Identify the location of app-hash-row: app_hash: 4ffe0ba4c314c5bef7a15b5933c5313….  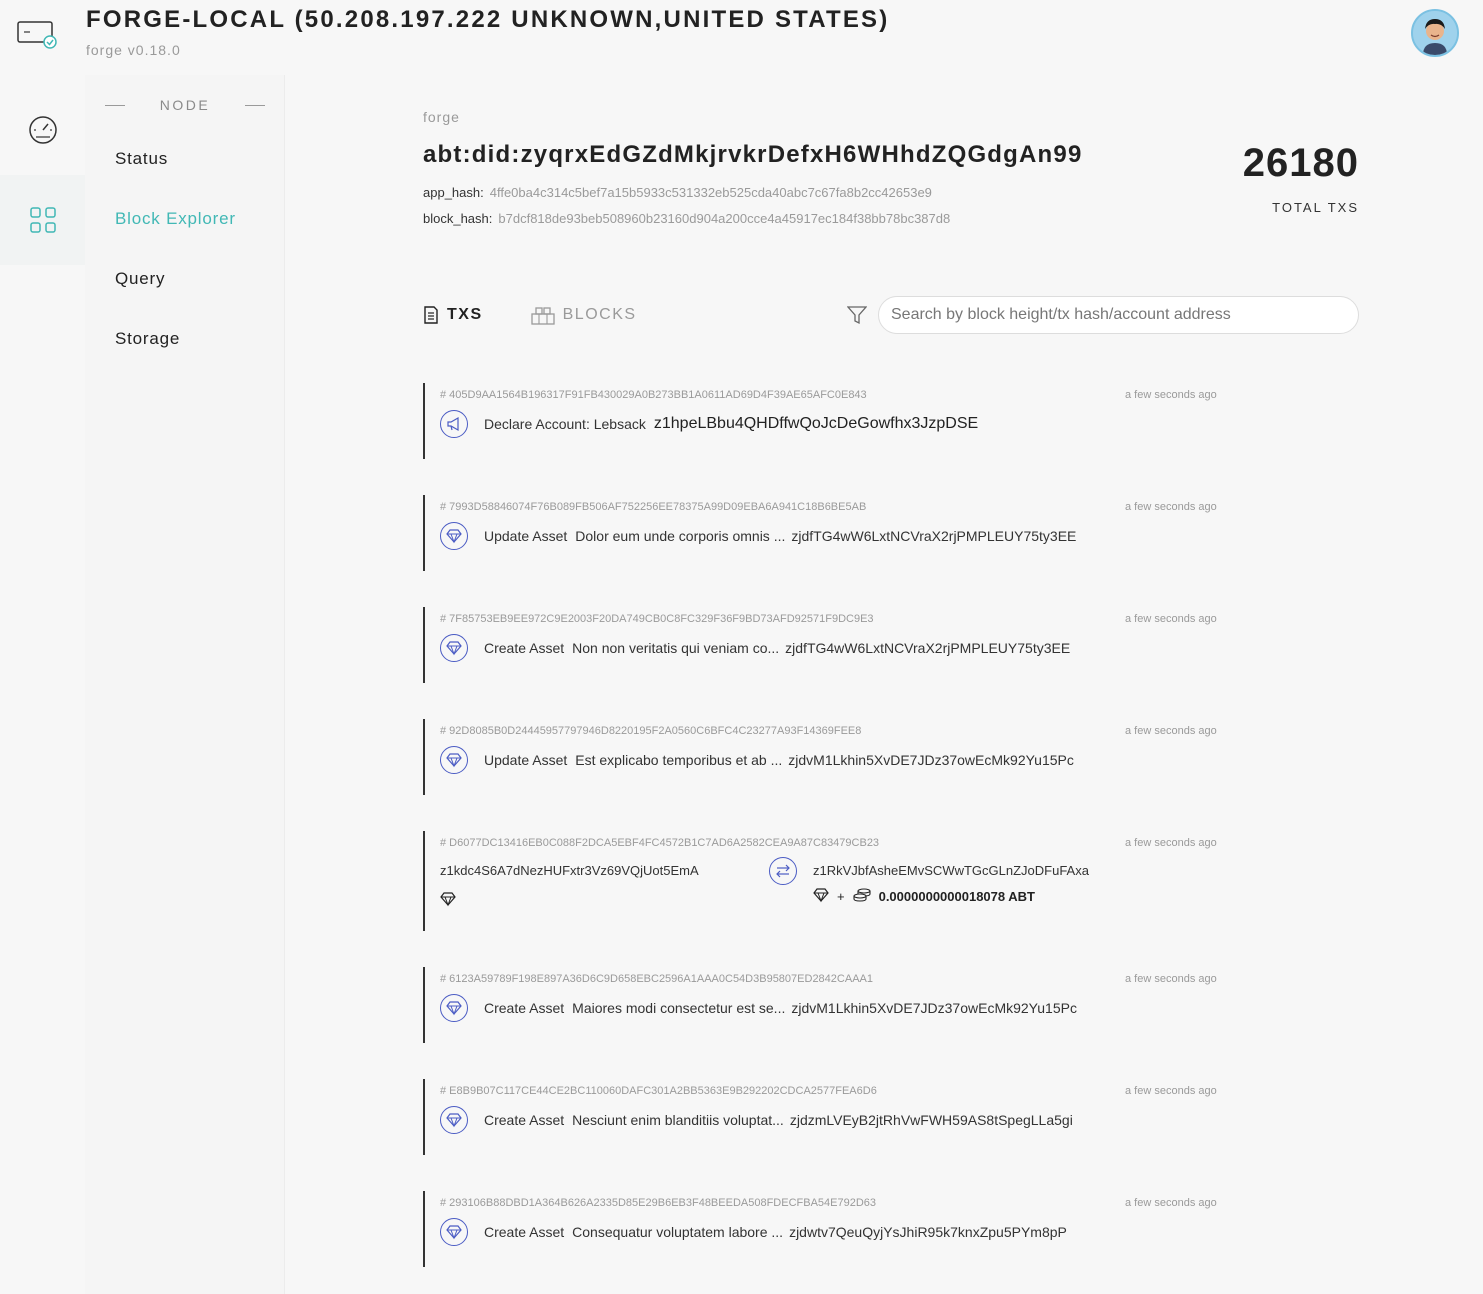
(677, 192).